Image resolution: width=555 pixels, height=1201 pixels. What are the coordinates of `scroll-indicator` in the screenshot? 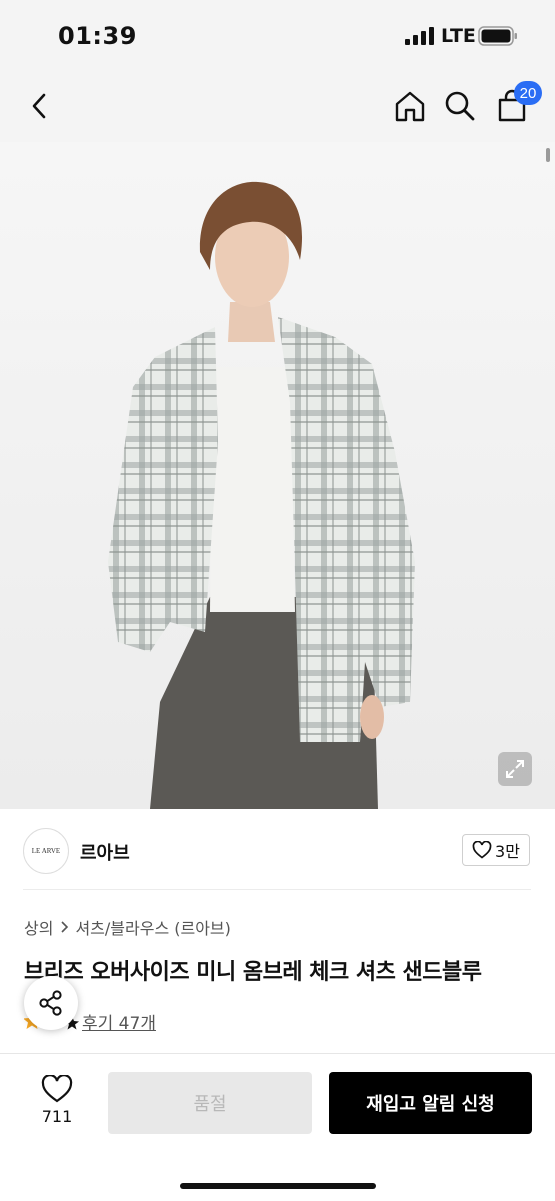 It's located at (548, 155).